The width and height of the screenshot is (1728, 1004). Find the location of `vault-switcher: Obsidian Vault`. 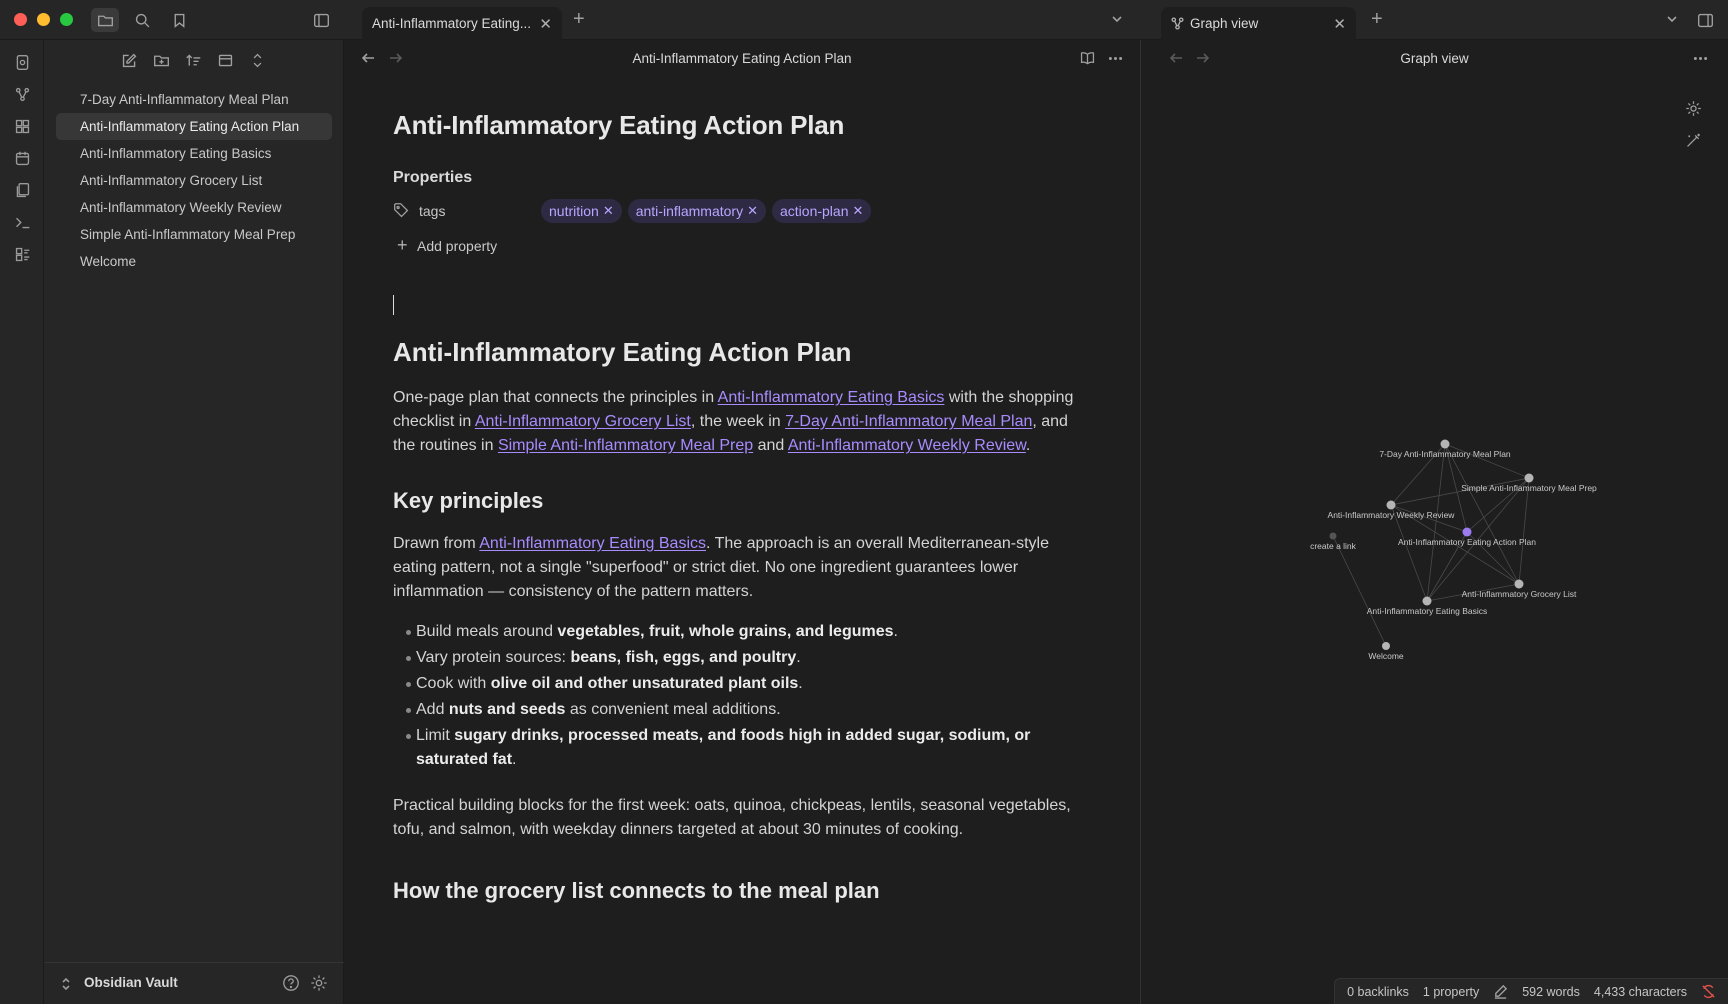

vault-switcher: Obsidian Vault is located at coordinates (194, 983).